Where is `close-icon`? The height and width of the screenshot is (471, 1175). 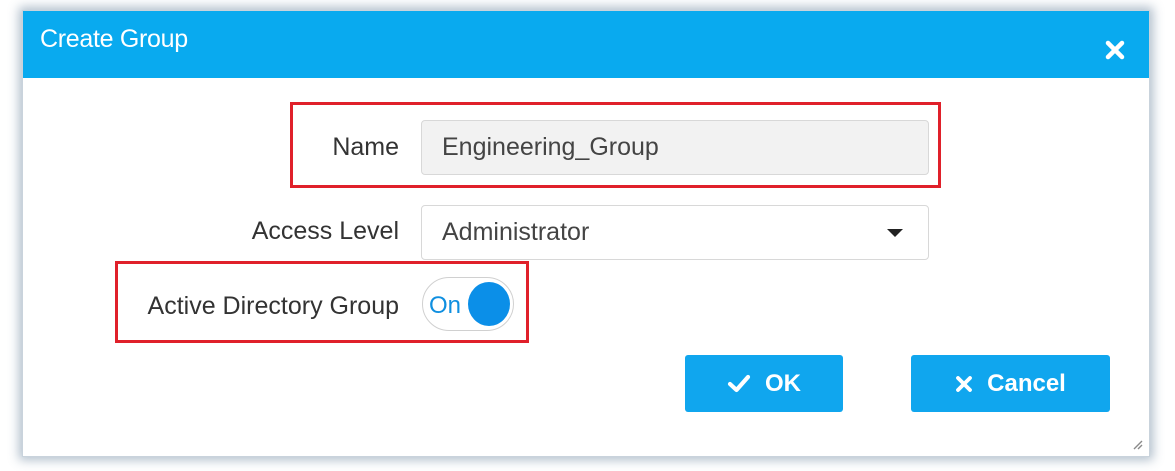
close-icon is located at coordinates (1115, 50).